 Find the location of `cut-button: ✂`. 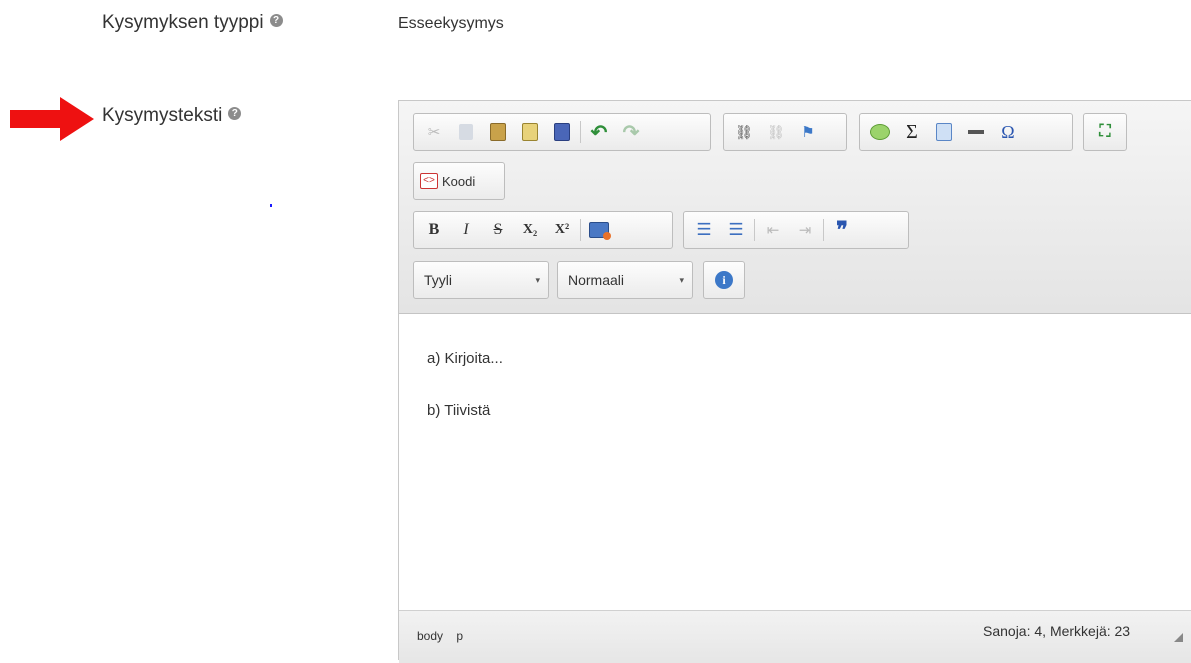

cut-button: ✂ is located at coordinates (434, 132).